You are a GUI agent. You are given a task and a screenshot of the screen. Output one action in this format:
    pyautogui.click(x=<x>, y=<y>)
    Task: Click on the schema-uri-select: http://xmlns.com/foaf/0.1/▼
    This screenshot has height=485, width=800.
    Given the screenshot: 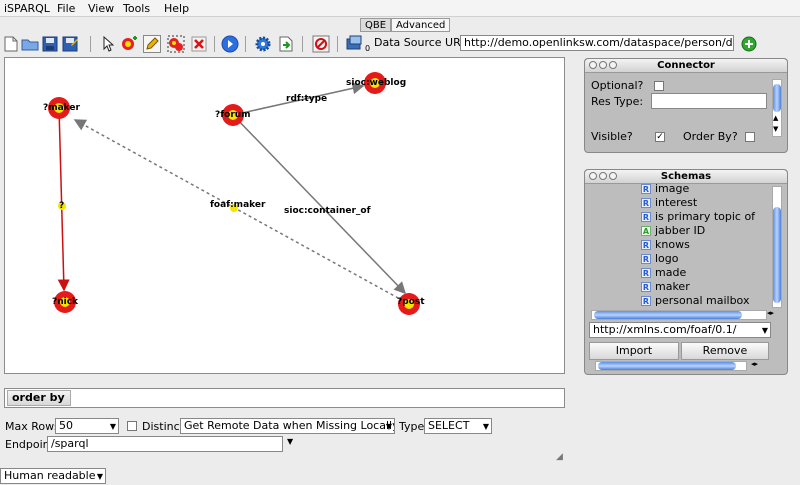 What is the action you would take?
    pyautogui.click(x=680, y=330)
    